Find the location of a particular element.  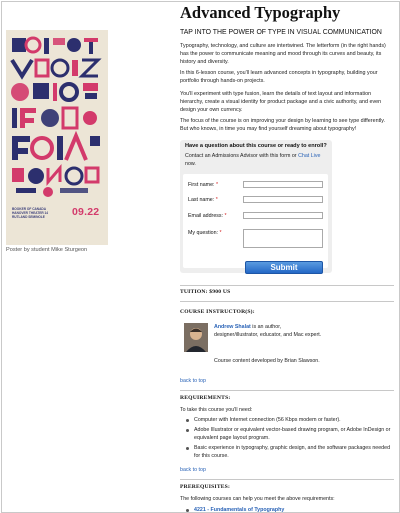

question-label-text: My question: is located at coordinates (203, 233).